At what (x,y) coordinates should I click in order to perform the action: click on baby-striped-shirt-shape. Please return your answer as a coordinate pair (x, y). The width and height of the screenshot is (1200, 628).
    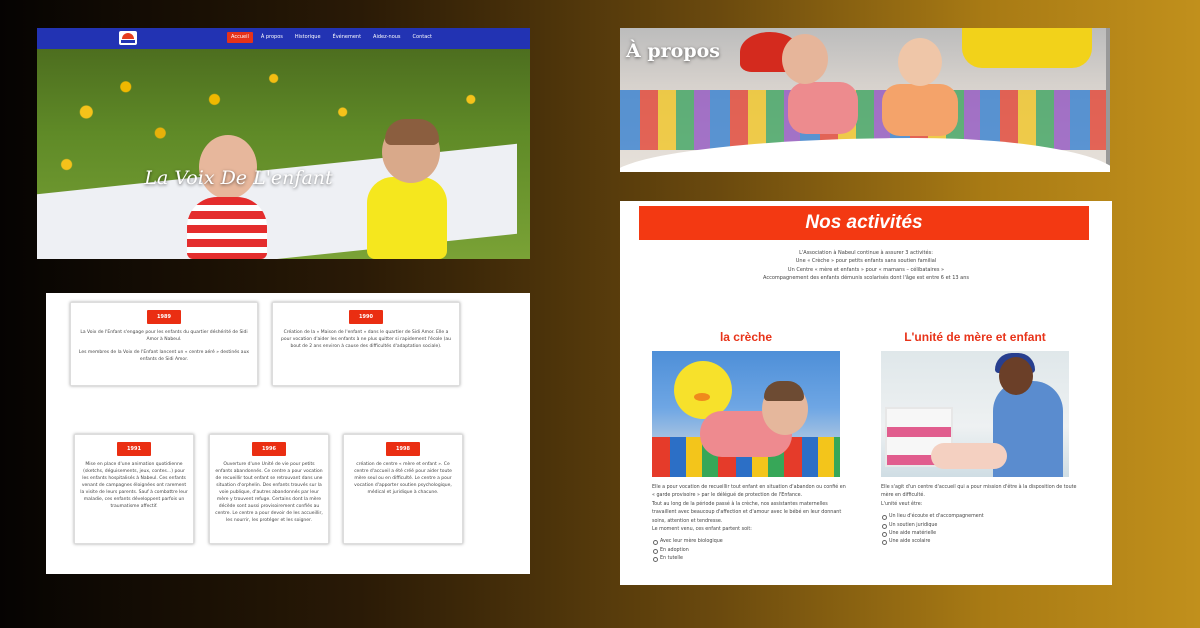
    Looking at the image, I should click on (227, 228).